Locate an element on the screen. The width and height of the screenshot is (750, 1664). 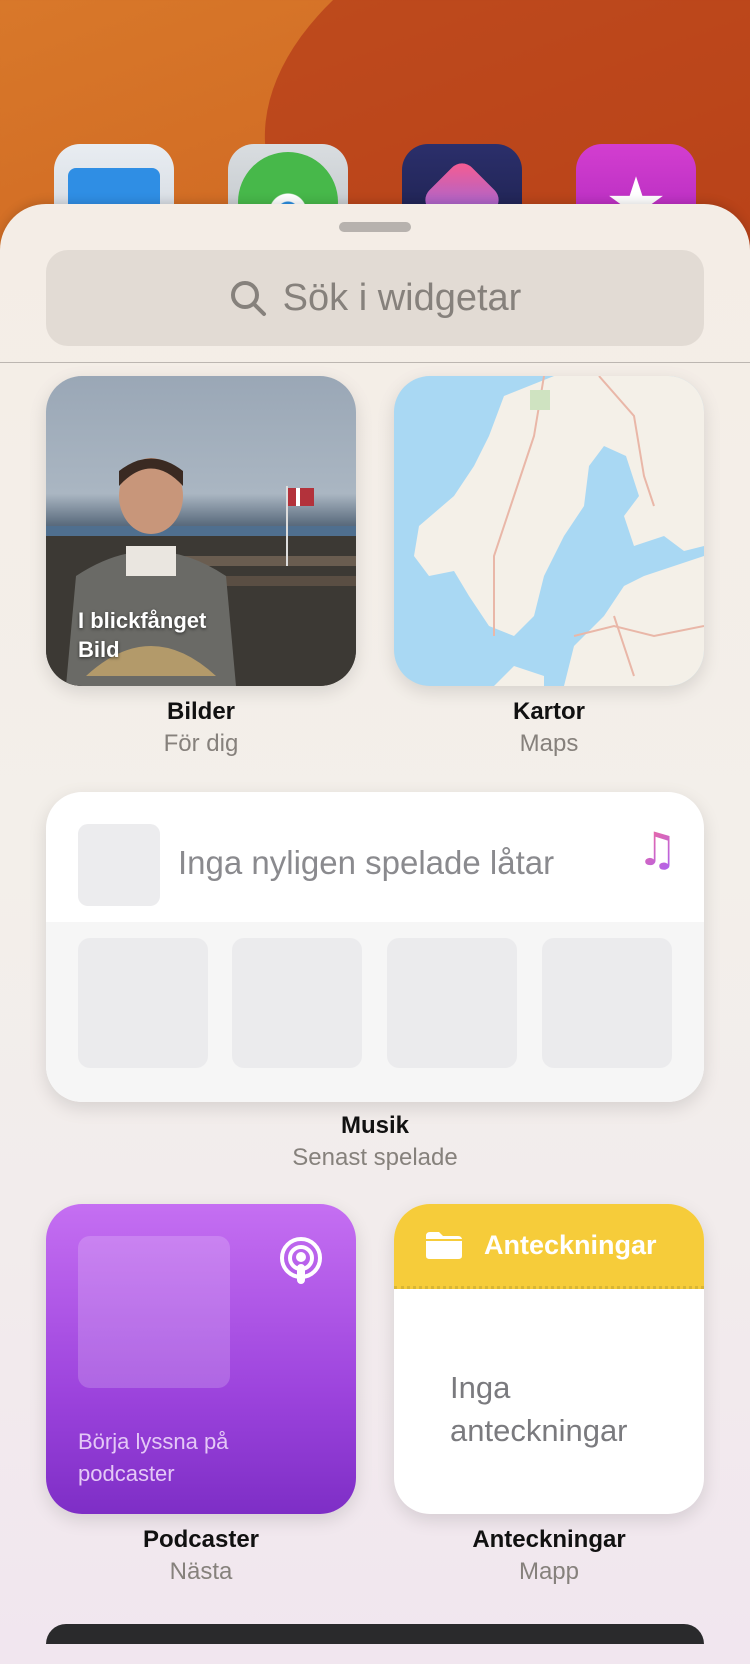
notes-empty-text: Inga anteckningar is located at coordinates (539, 1409).